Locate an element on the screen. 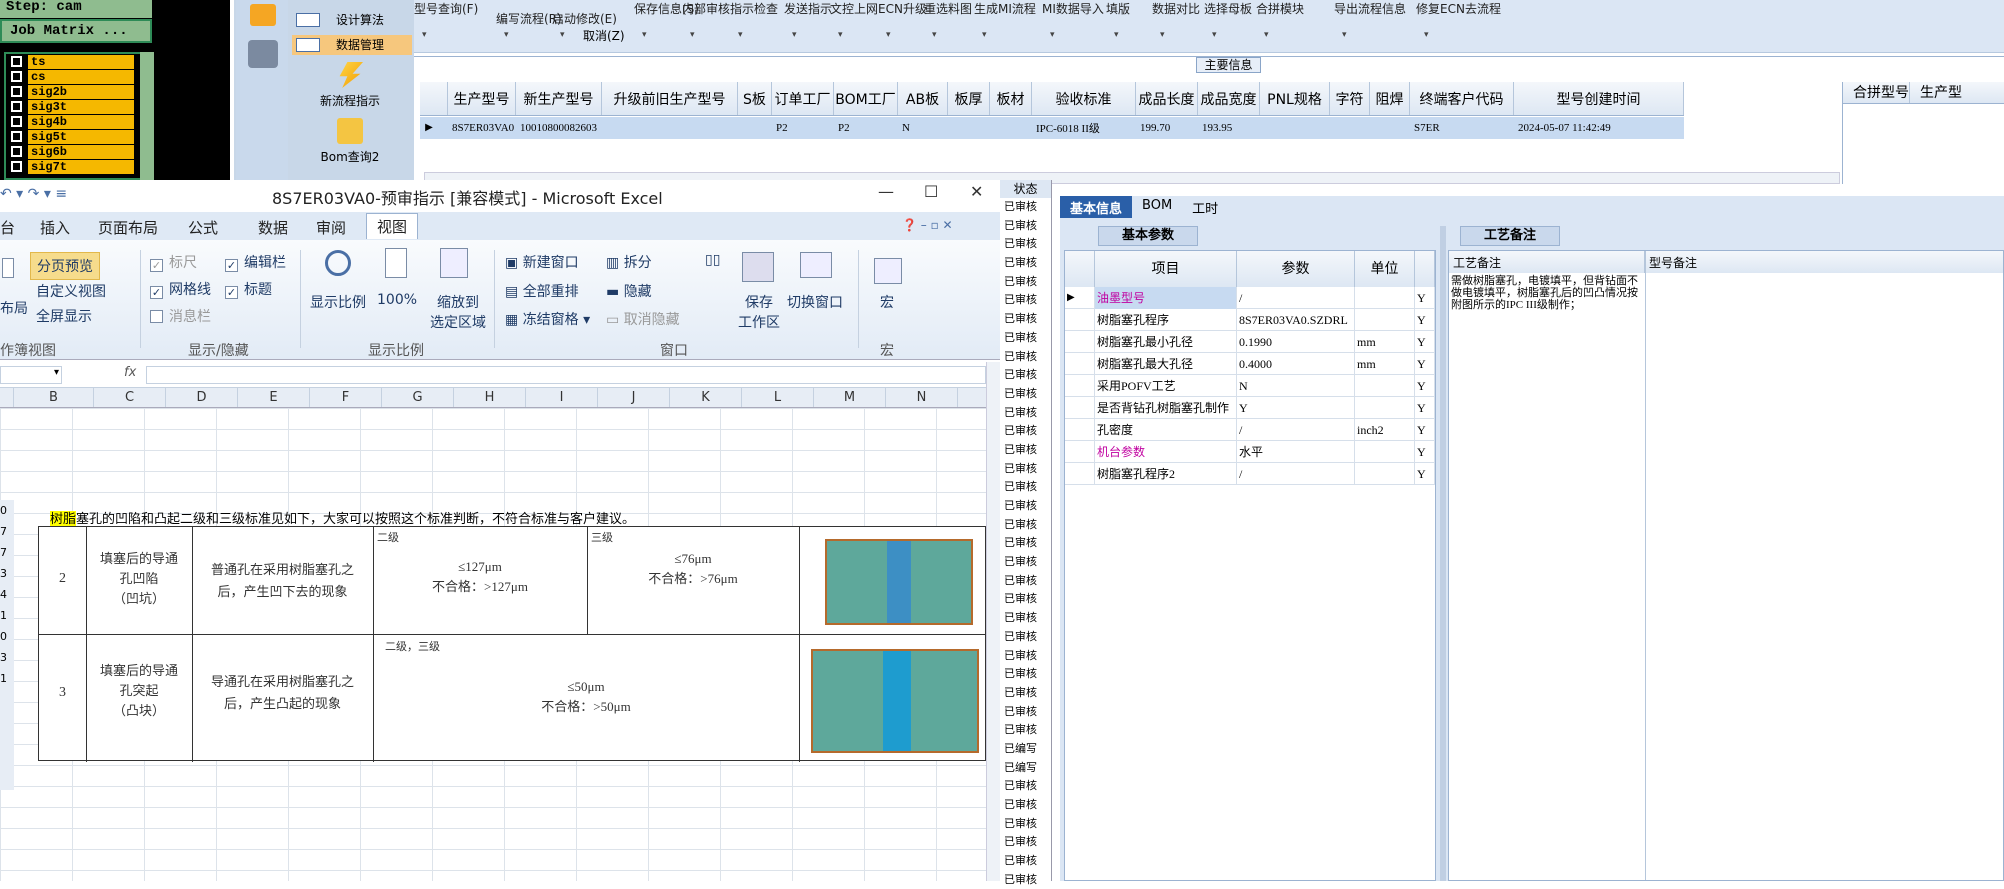  tab-6: 视图 is located at coordinates (392, 226).